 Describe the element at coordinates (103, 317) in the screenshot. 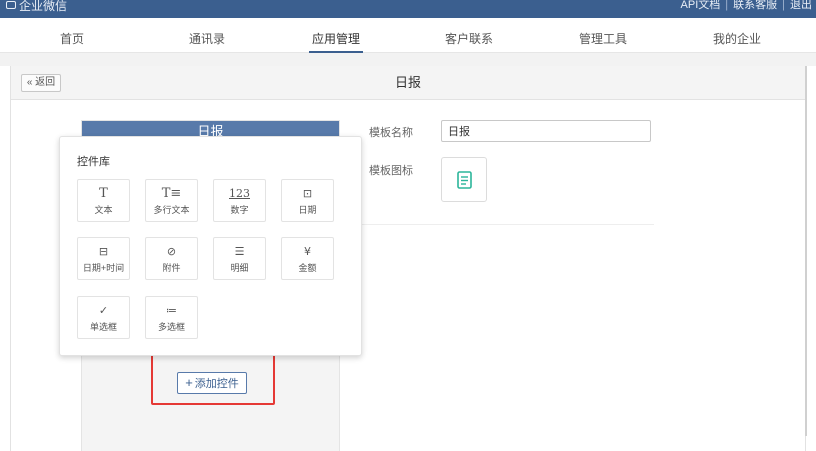

I see `control-radio: ✓ 单选框` at that location.